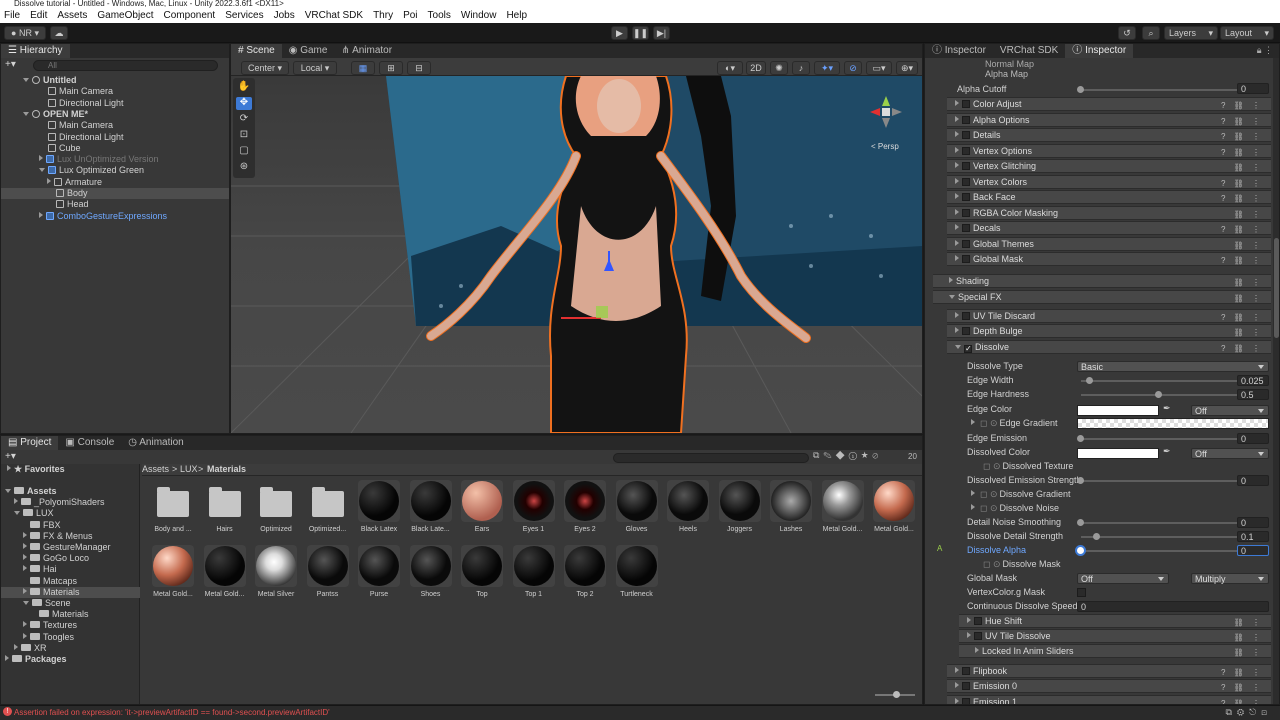  What do you see at coordinates (244, 167) in the screenshot?
I see `transform-tool-icon: ⊛` at bounding box center [244, 167].